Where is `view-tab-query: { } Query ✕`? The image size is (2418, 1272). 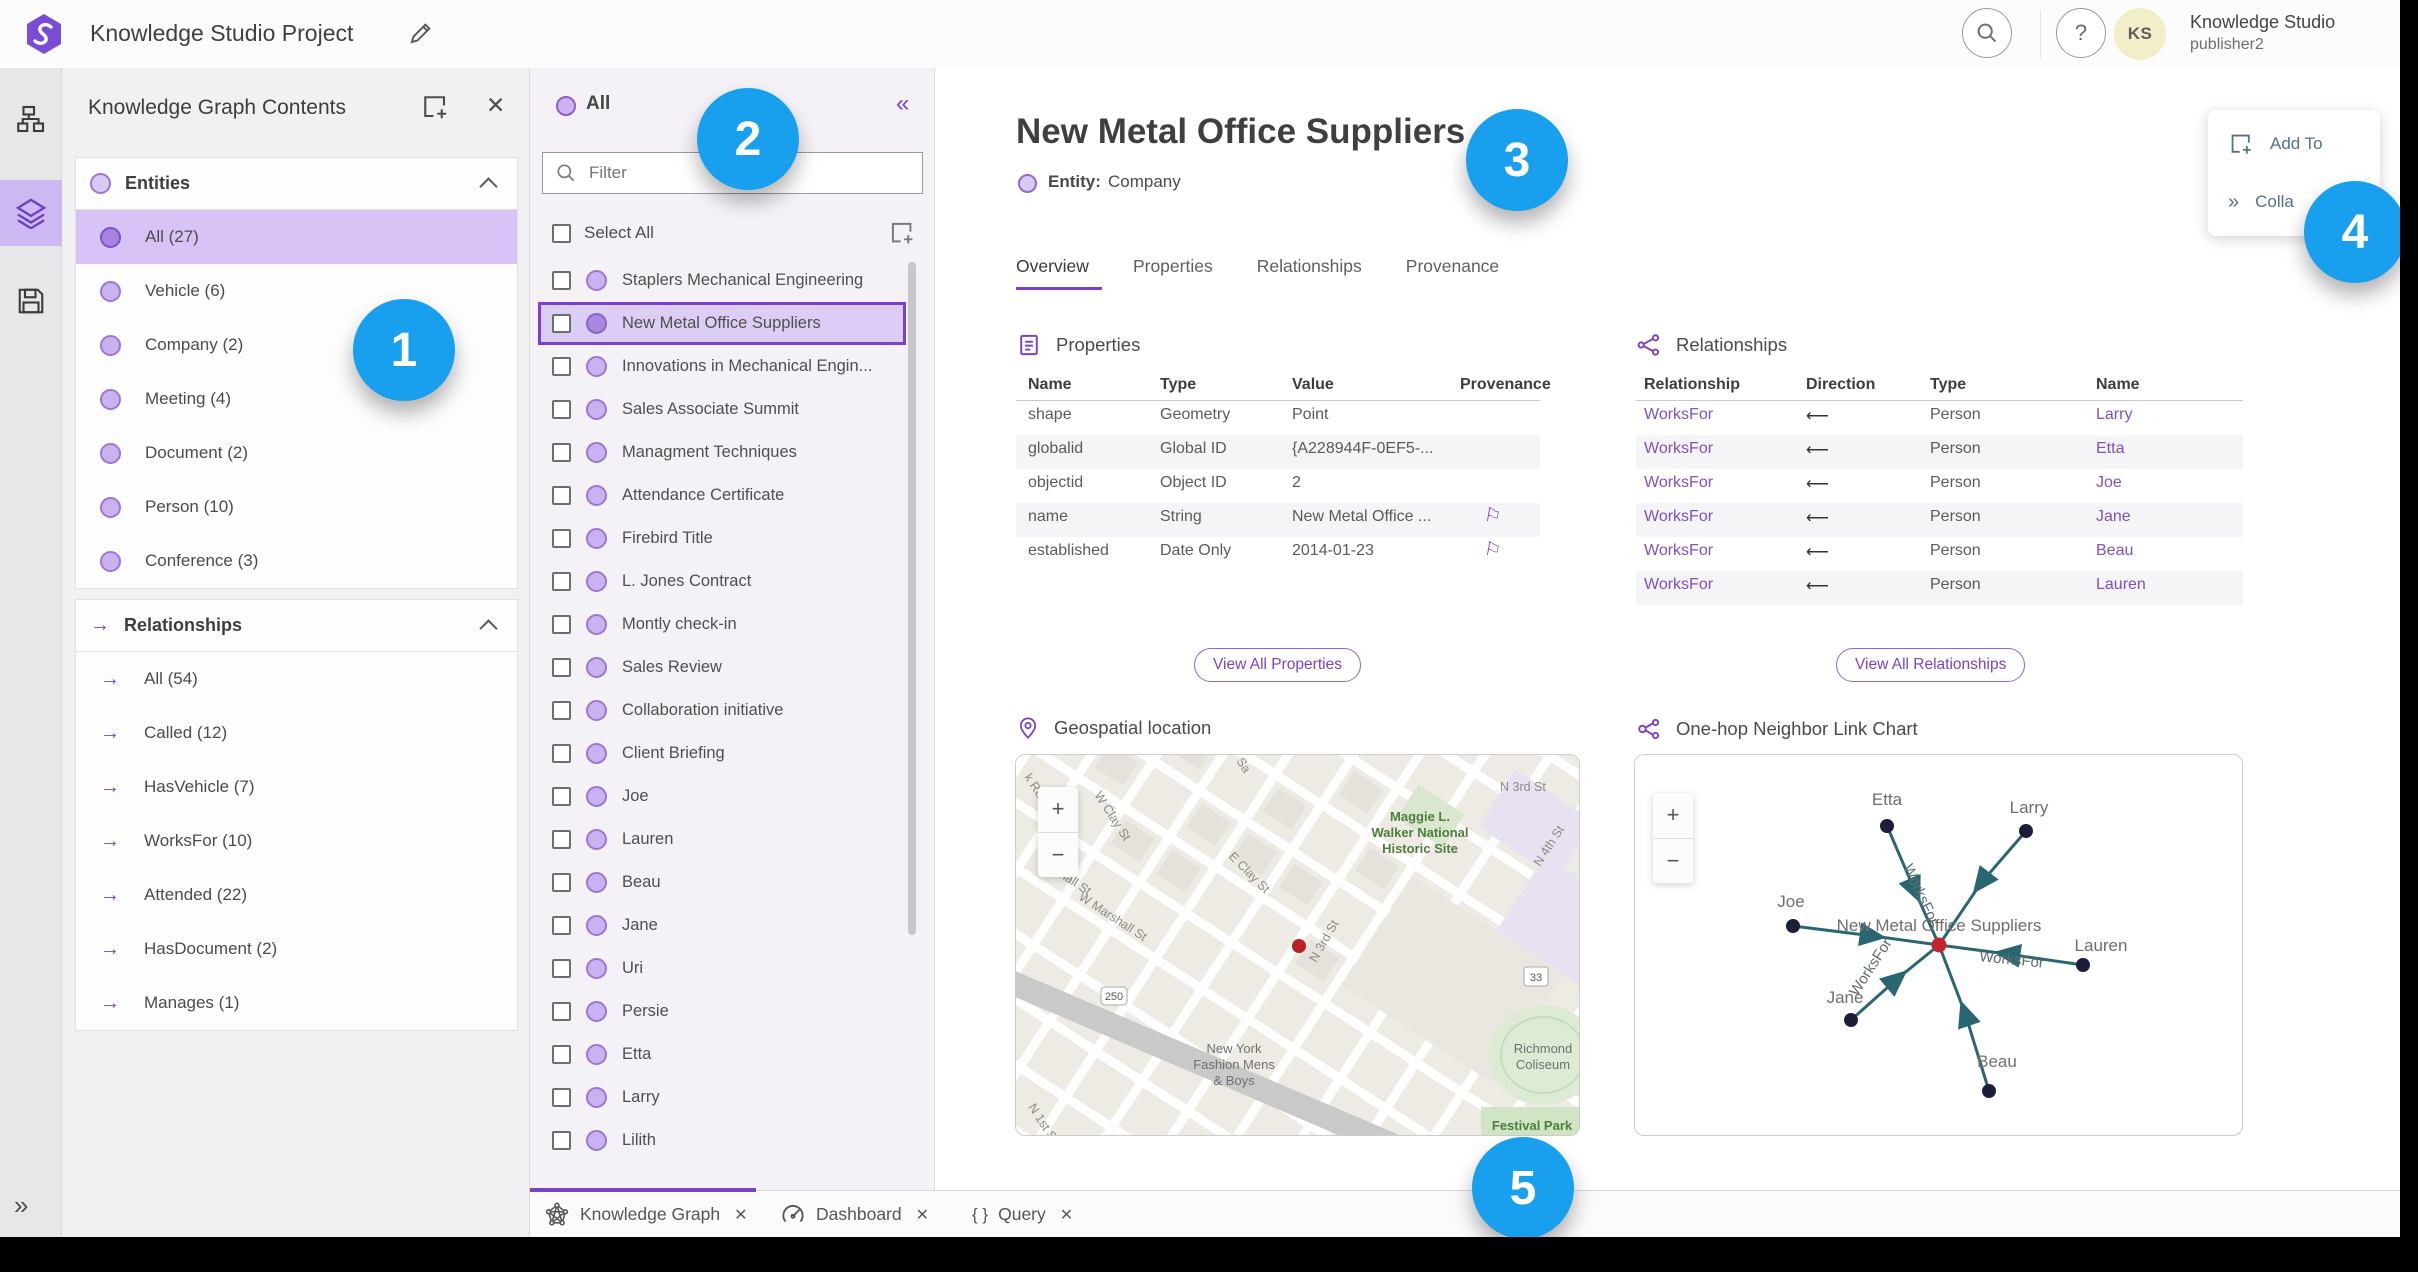
view-tab-query: { } Query ✕ is located at coordinates (1022, 1214).